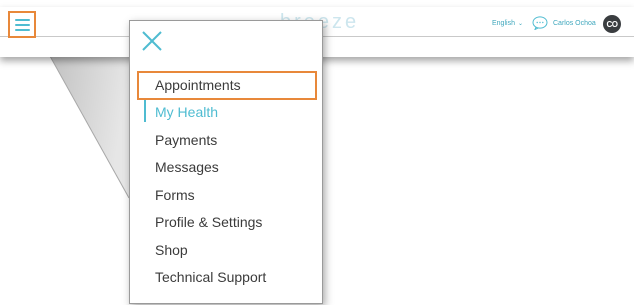  I want to click on menu-item-payments: Payments, so click(186, 140).